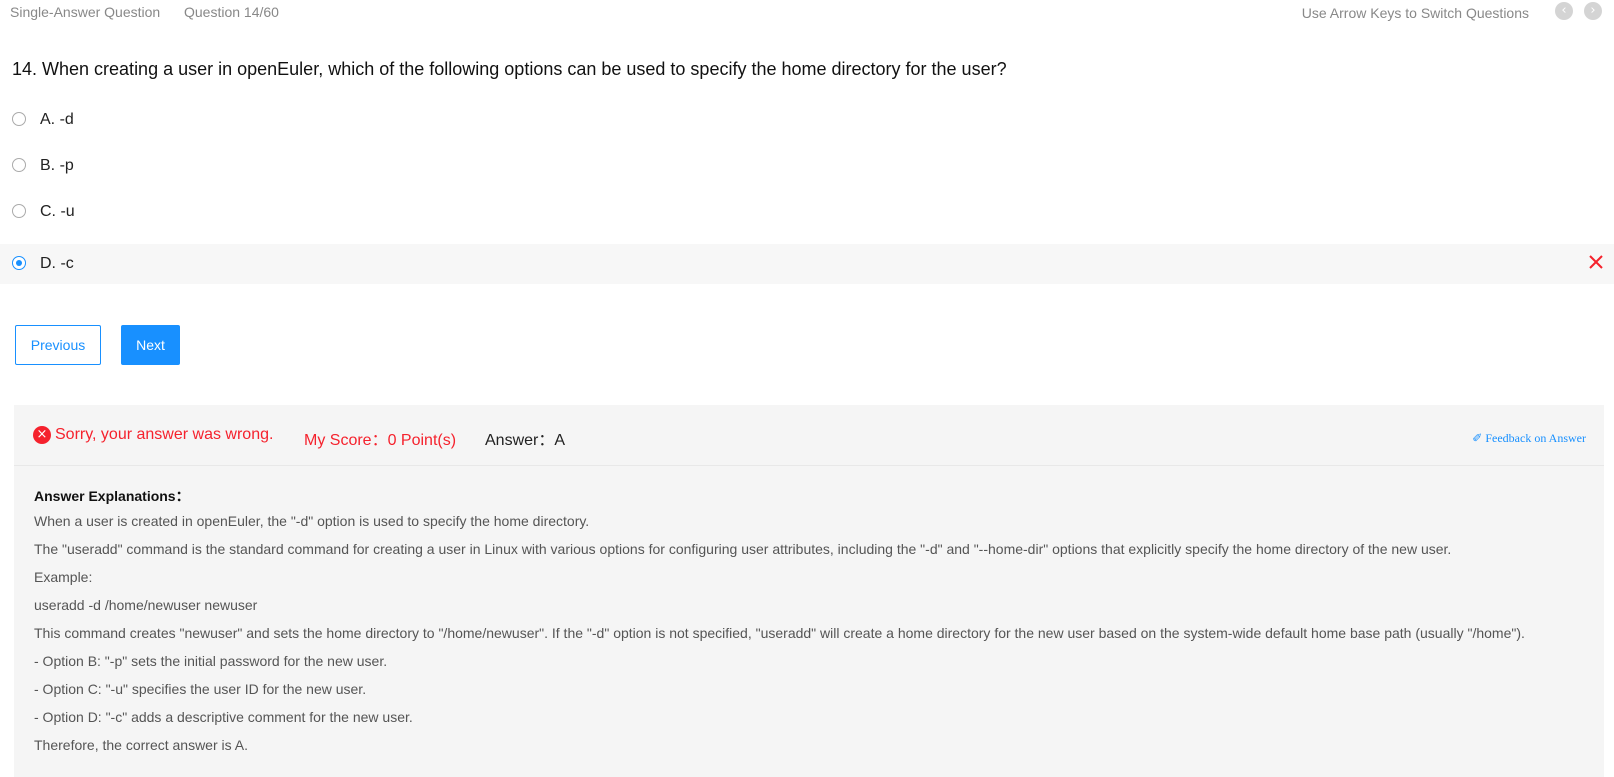 Image resolution: width=1614 pixels, height=777 pixels. What do you see at coordinates (807, 166) in the screenshot?
I see `option-b: B. -p` at bounding box center [807, 166].